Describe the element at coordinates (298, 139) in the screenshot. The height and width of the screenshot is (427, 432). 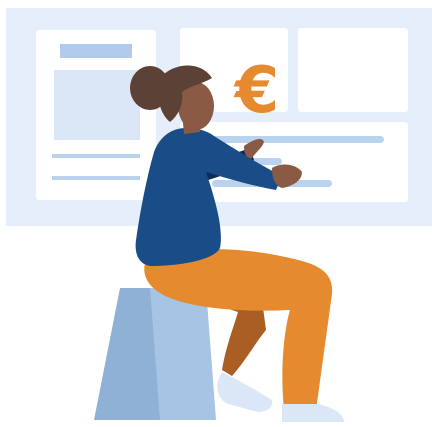
I see `bottom-panel-line` at that location.